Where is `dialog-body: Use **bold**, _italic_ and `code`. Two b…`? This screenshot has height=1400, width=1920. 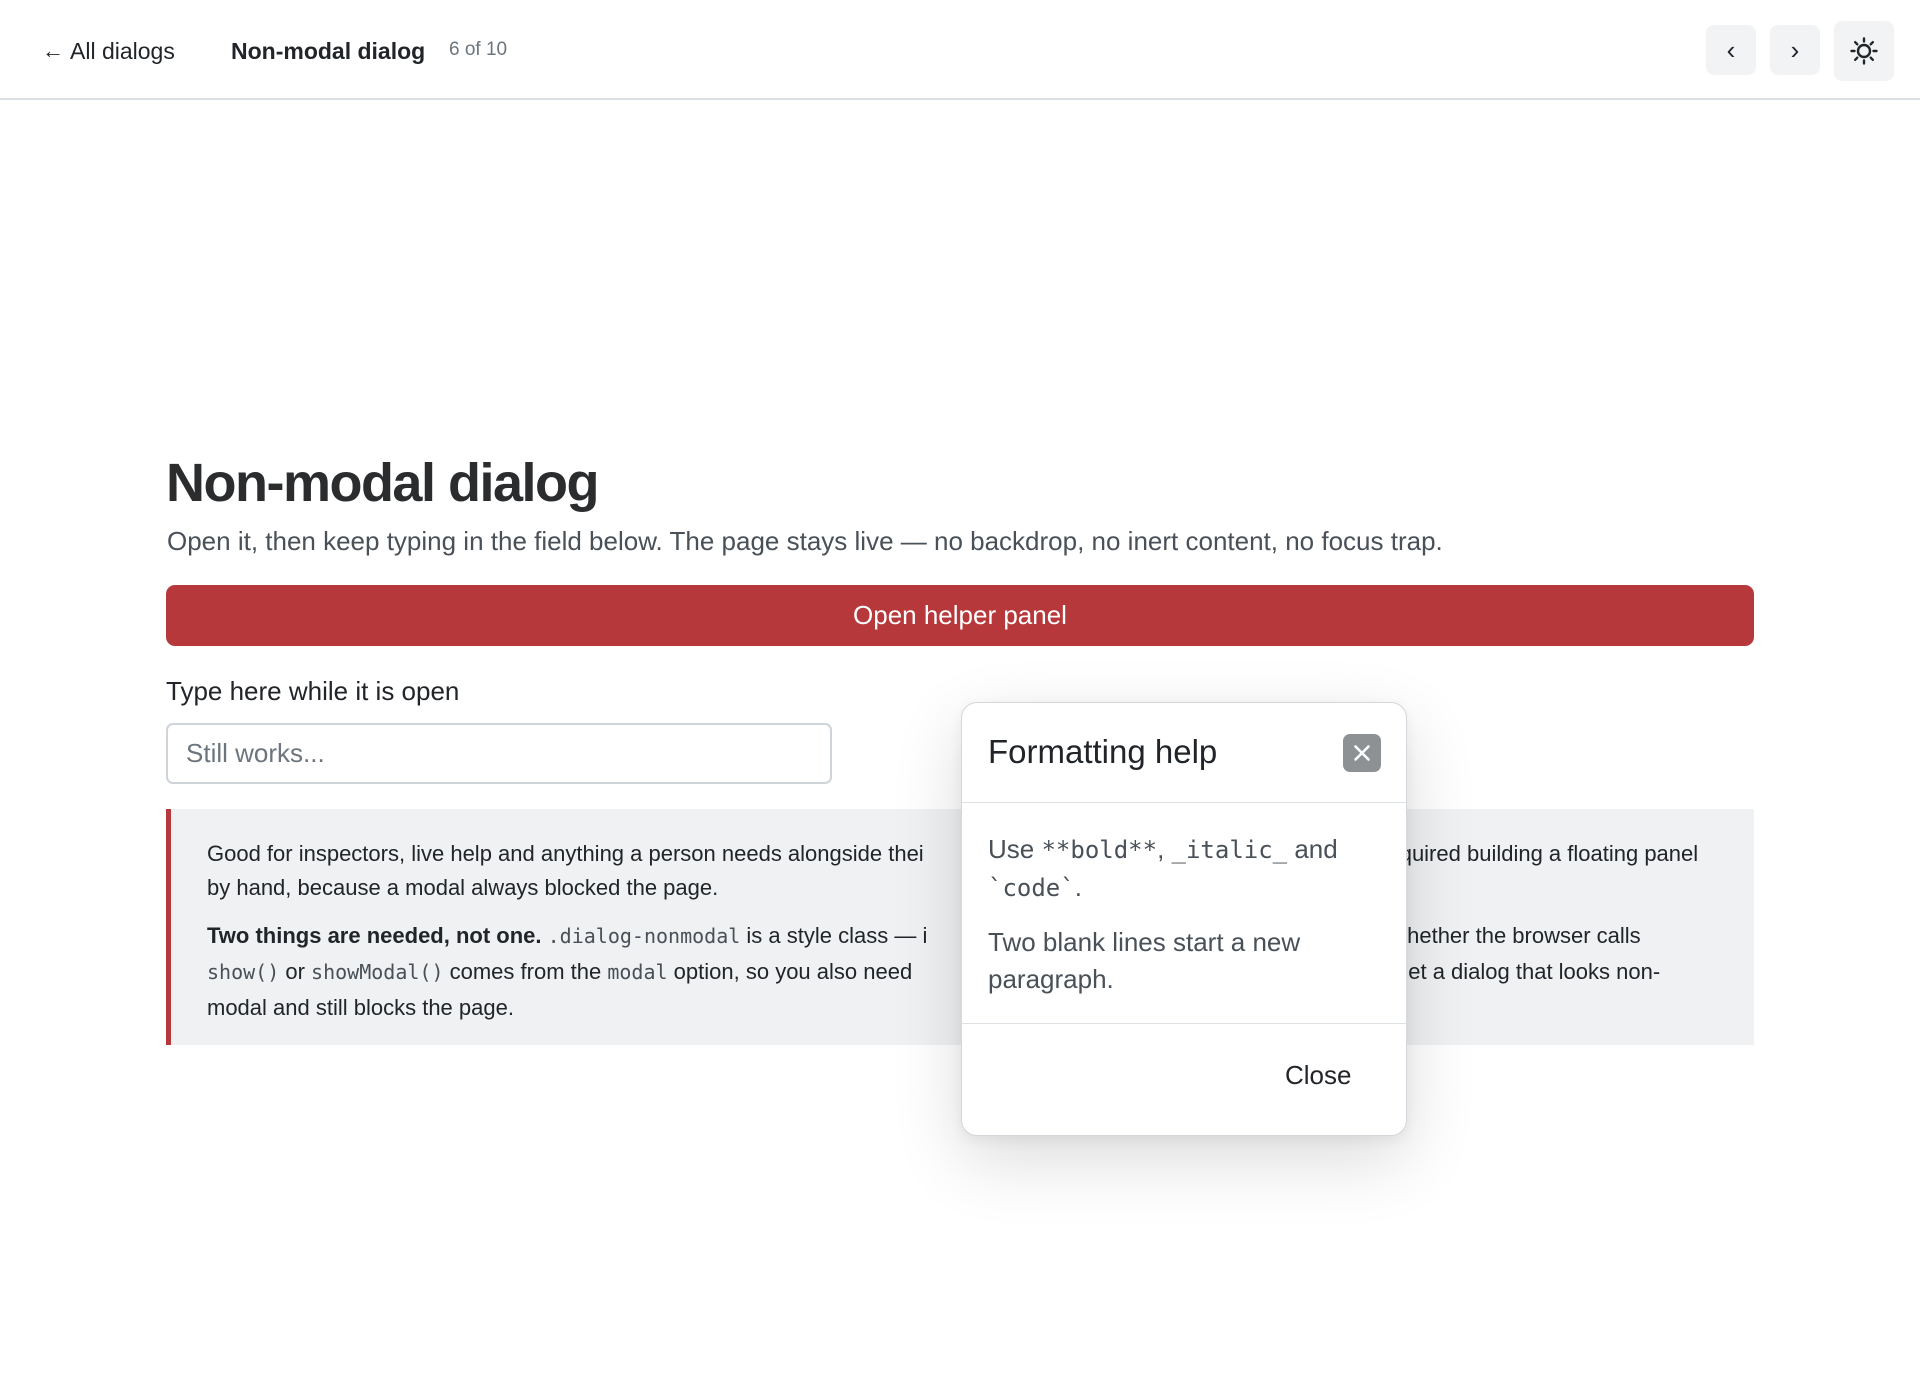 dialog-body: Use **bold**, _italic_ and `code`. Two b… is located at coordinates (1183, 914).